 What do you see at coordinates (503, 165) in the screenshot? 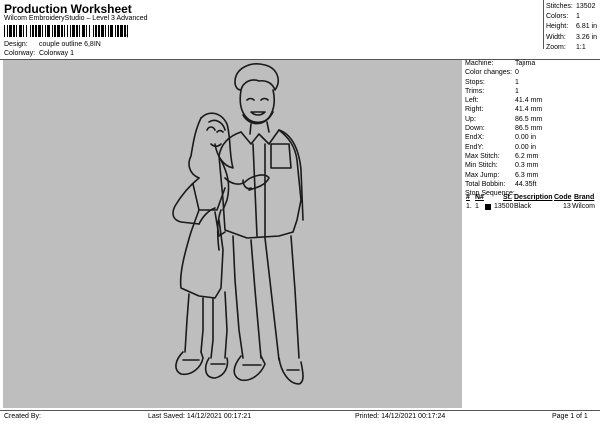
I see `info-row: Min Stitch: 0.3 mm` at bounding box center [503, 165].